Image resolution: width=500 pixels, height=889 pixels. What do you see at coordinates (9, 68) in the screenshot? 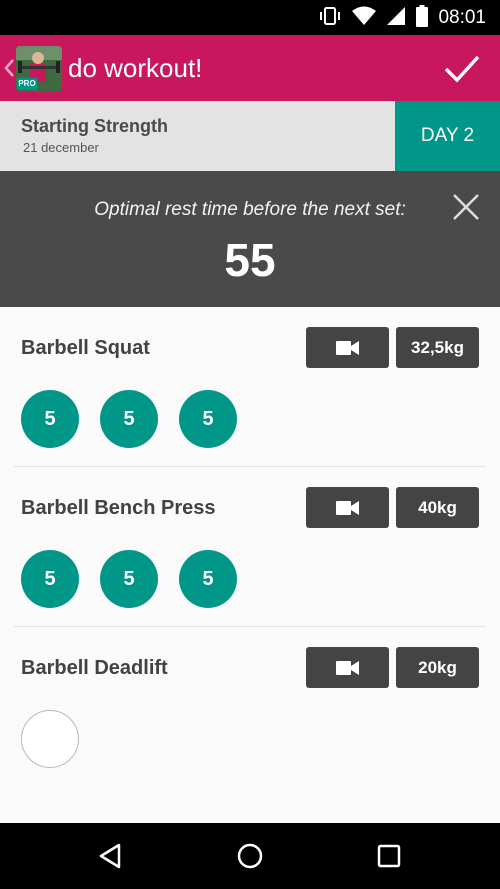
I see `back-chevron-icon` at bounding box center [9, 68].